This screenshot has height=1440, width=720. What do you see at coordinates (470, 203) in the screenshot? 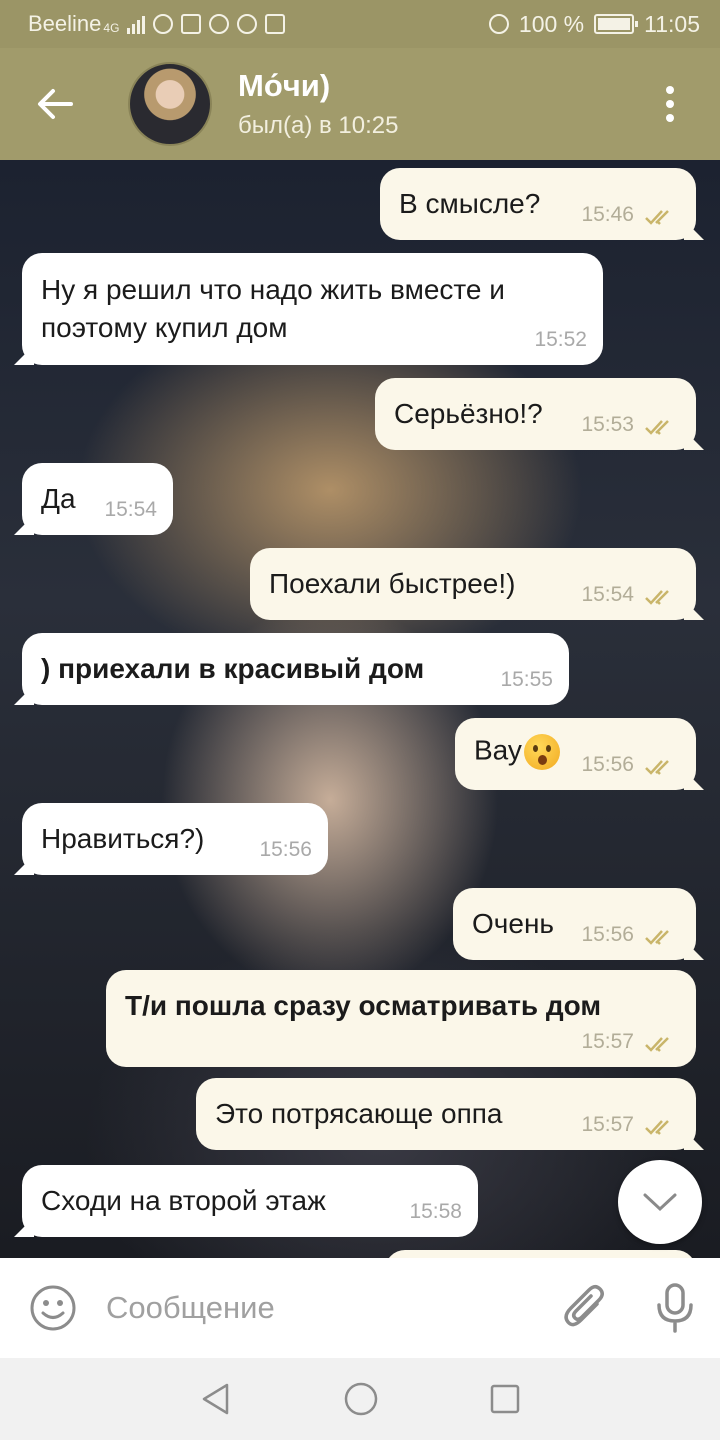
I see `message-text: В смысле?` at bounding box center [470, 203].